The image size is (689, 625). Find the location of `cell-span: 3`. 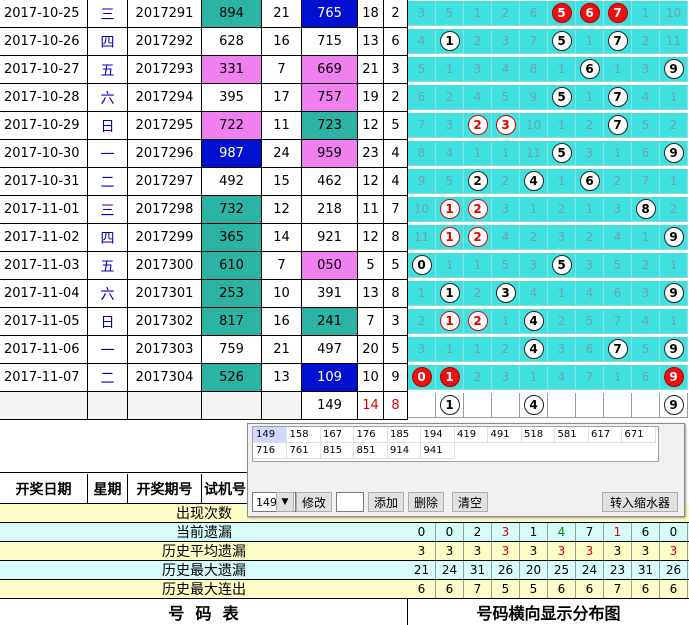

cell-span: 3 is located at coordinates (396, 70).